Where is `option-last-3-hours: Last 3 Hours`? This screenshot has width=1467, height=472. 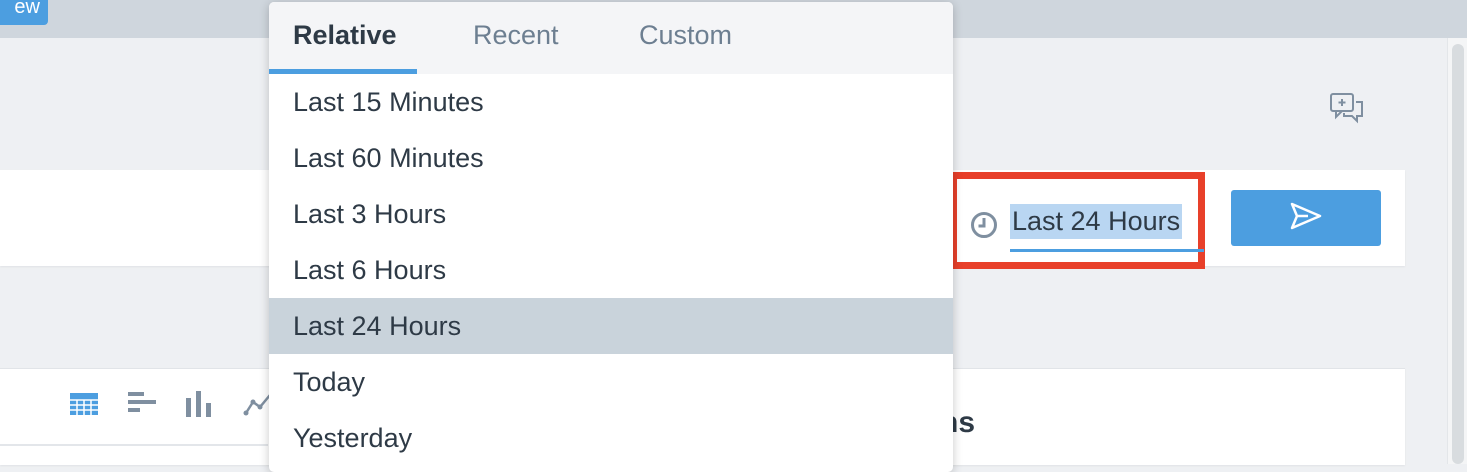 option-last-3-hours: Last 3 Hours is located at coordinates (611, 214).